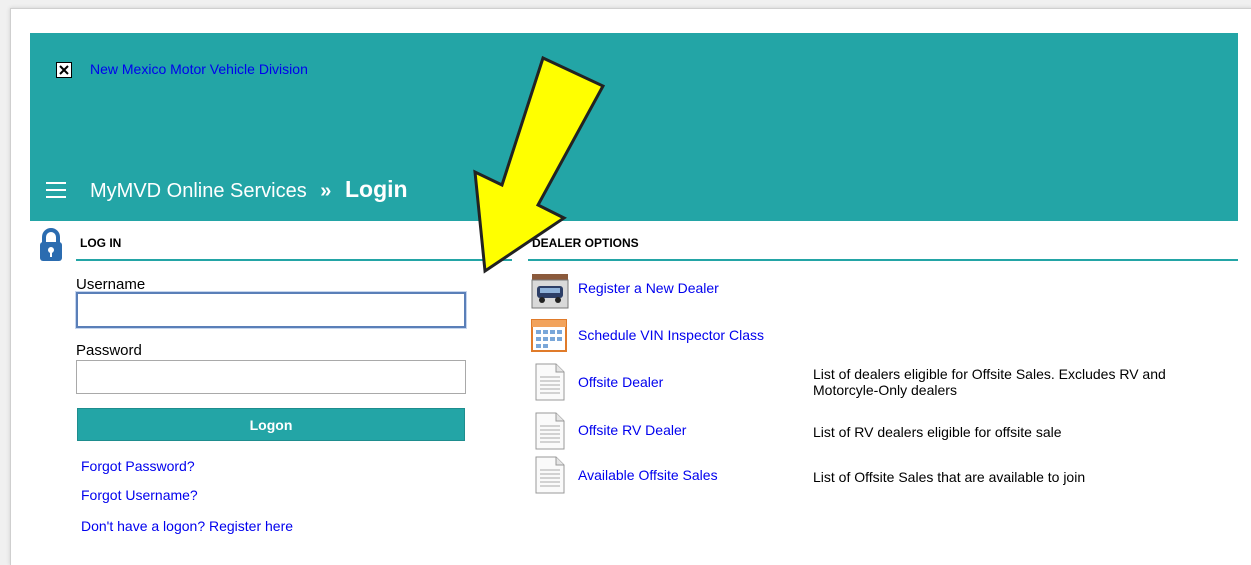 The width and height of the screenshot is (1251, 565). I want to click on offsite-dealer-link: Offsite Dealer, so click(620, 382).